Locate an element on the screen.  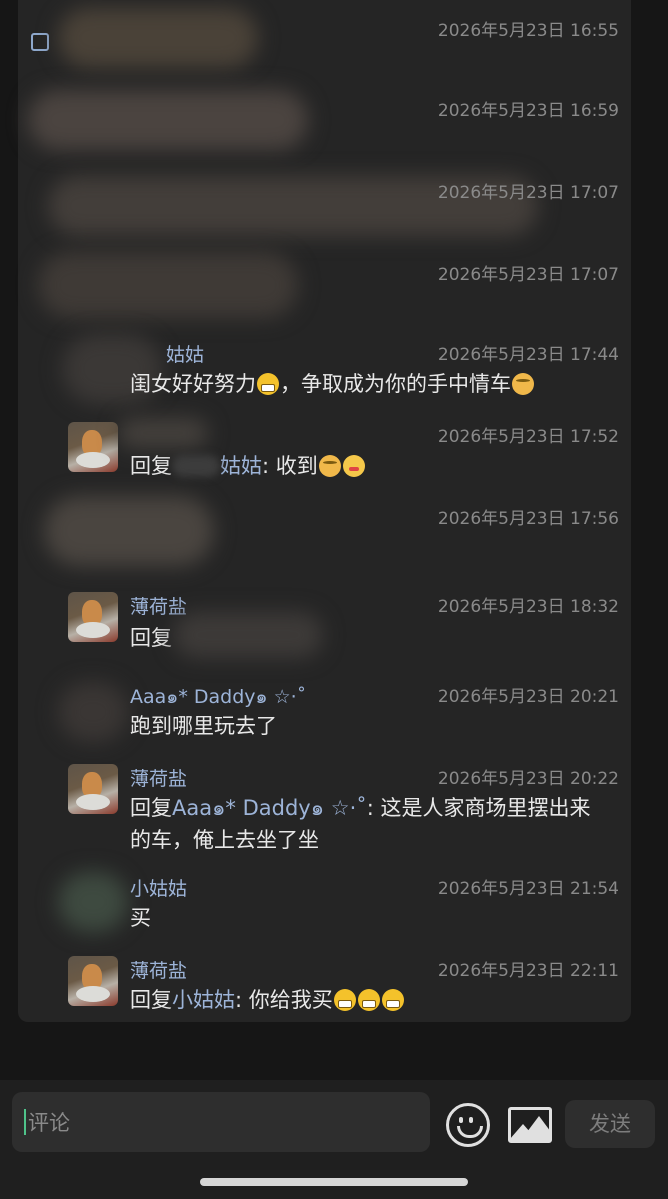
comment-text: 回复 姑姑: 收到 is located at coordinates (248, 466).